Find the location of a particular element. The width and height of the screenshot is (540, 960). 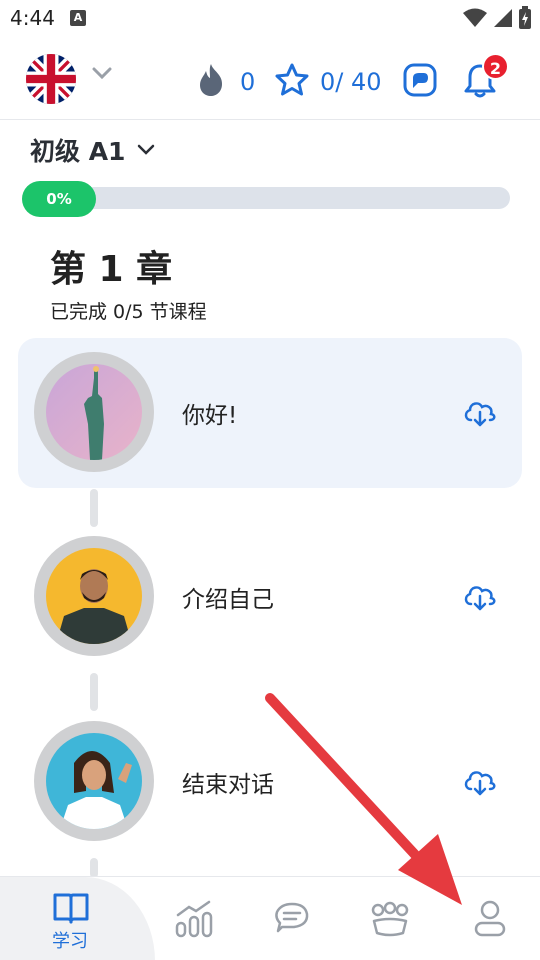

nav-stats-tab is located at coordinates (194, 921).